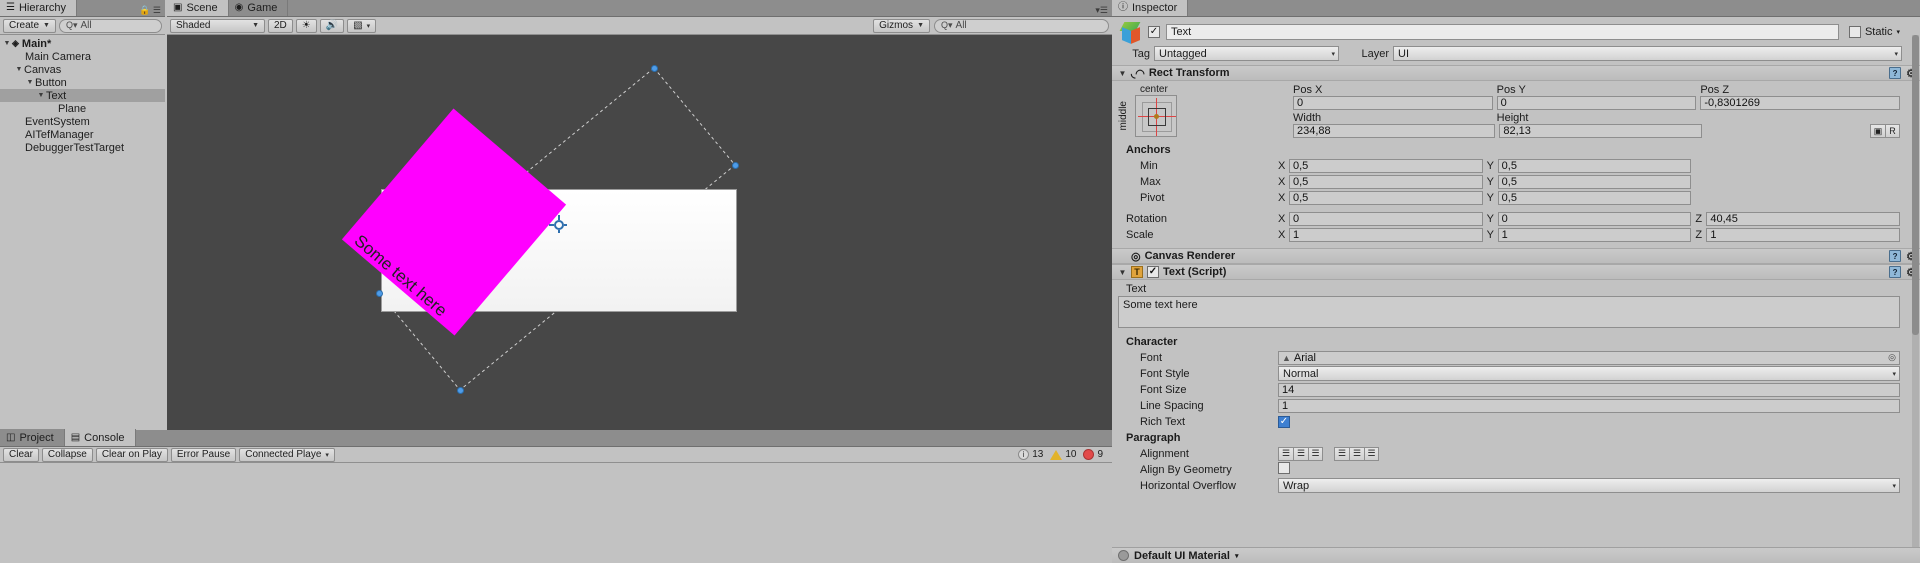 Image resolution: width=1920 pixels, height=563 pixels. Describe the element at coordinates (1284, 422) in the screenshot. I see `rich-text-checkbox: ✓` at that location.